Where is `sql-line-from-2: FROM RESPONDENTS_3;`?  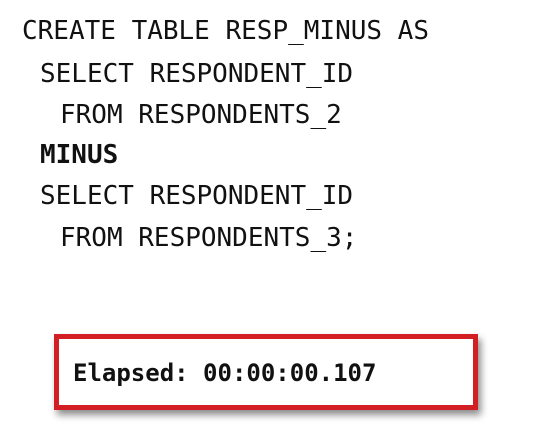
sql-line-from-2: FROM RESPONDENTS_3; is located at coordinates (209, 238).